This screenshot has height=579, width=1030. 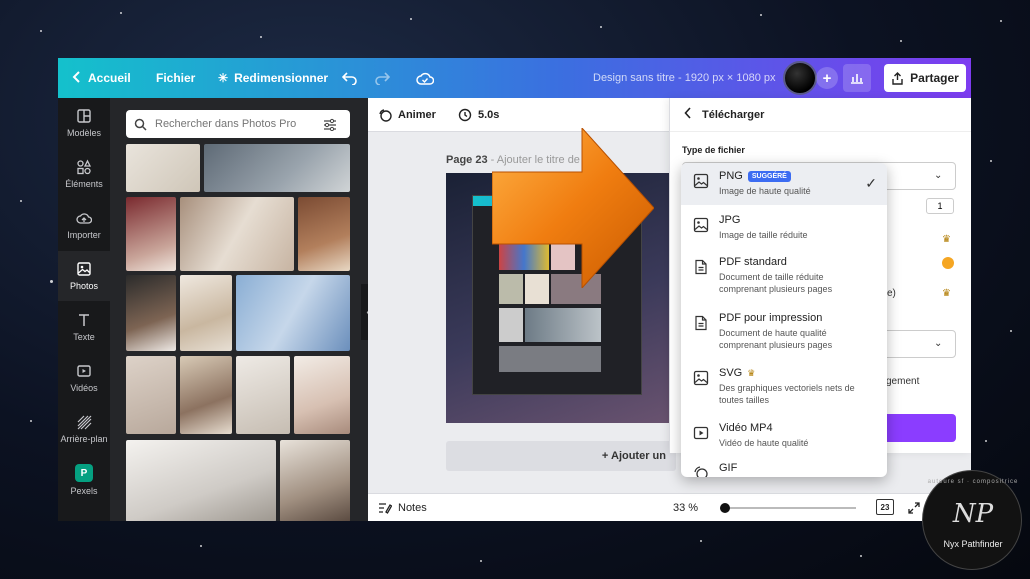 What do you see at coordinates (765, 191) in the screenshot?
I see `option-description: Image de haute qualité` at bounding box center [765, 191].